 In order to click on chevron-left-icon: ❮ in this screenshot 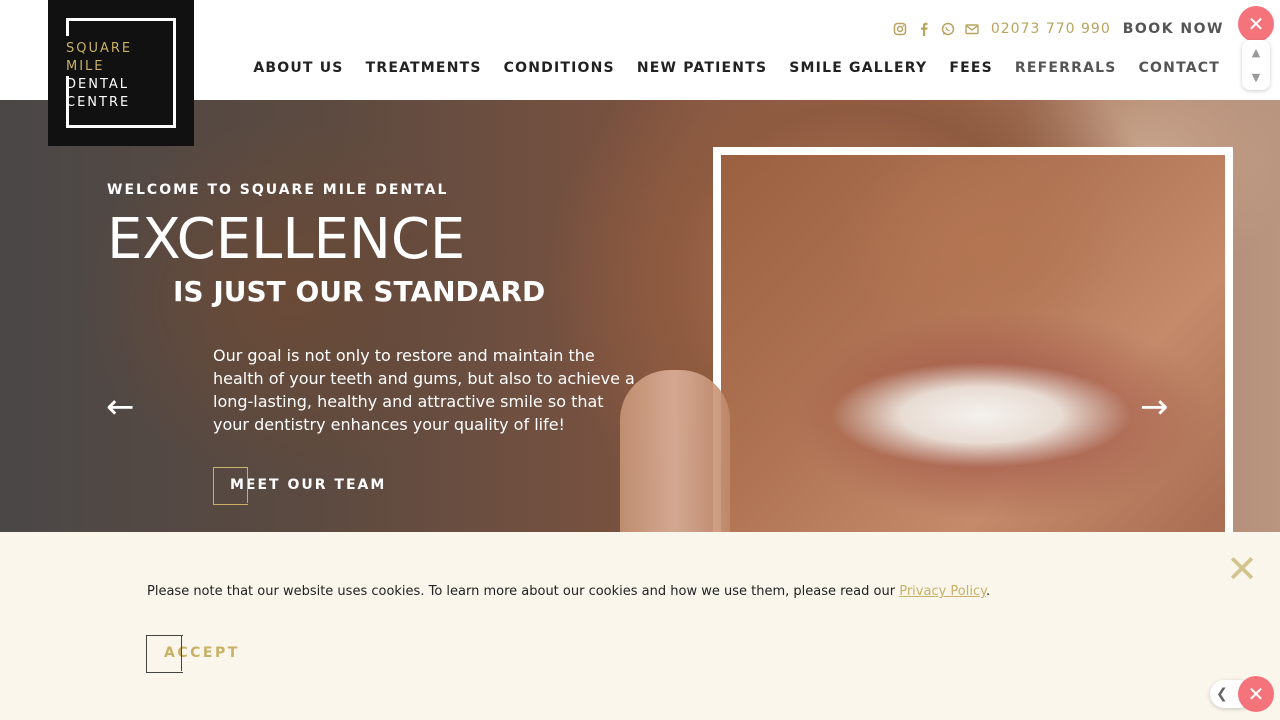, I will do `click(1222, 694)`.